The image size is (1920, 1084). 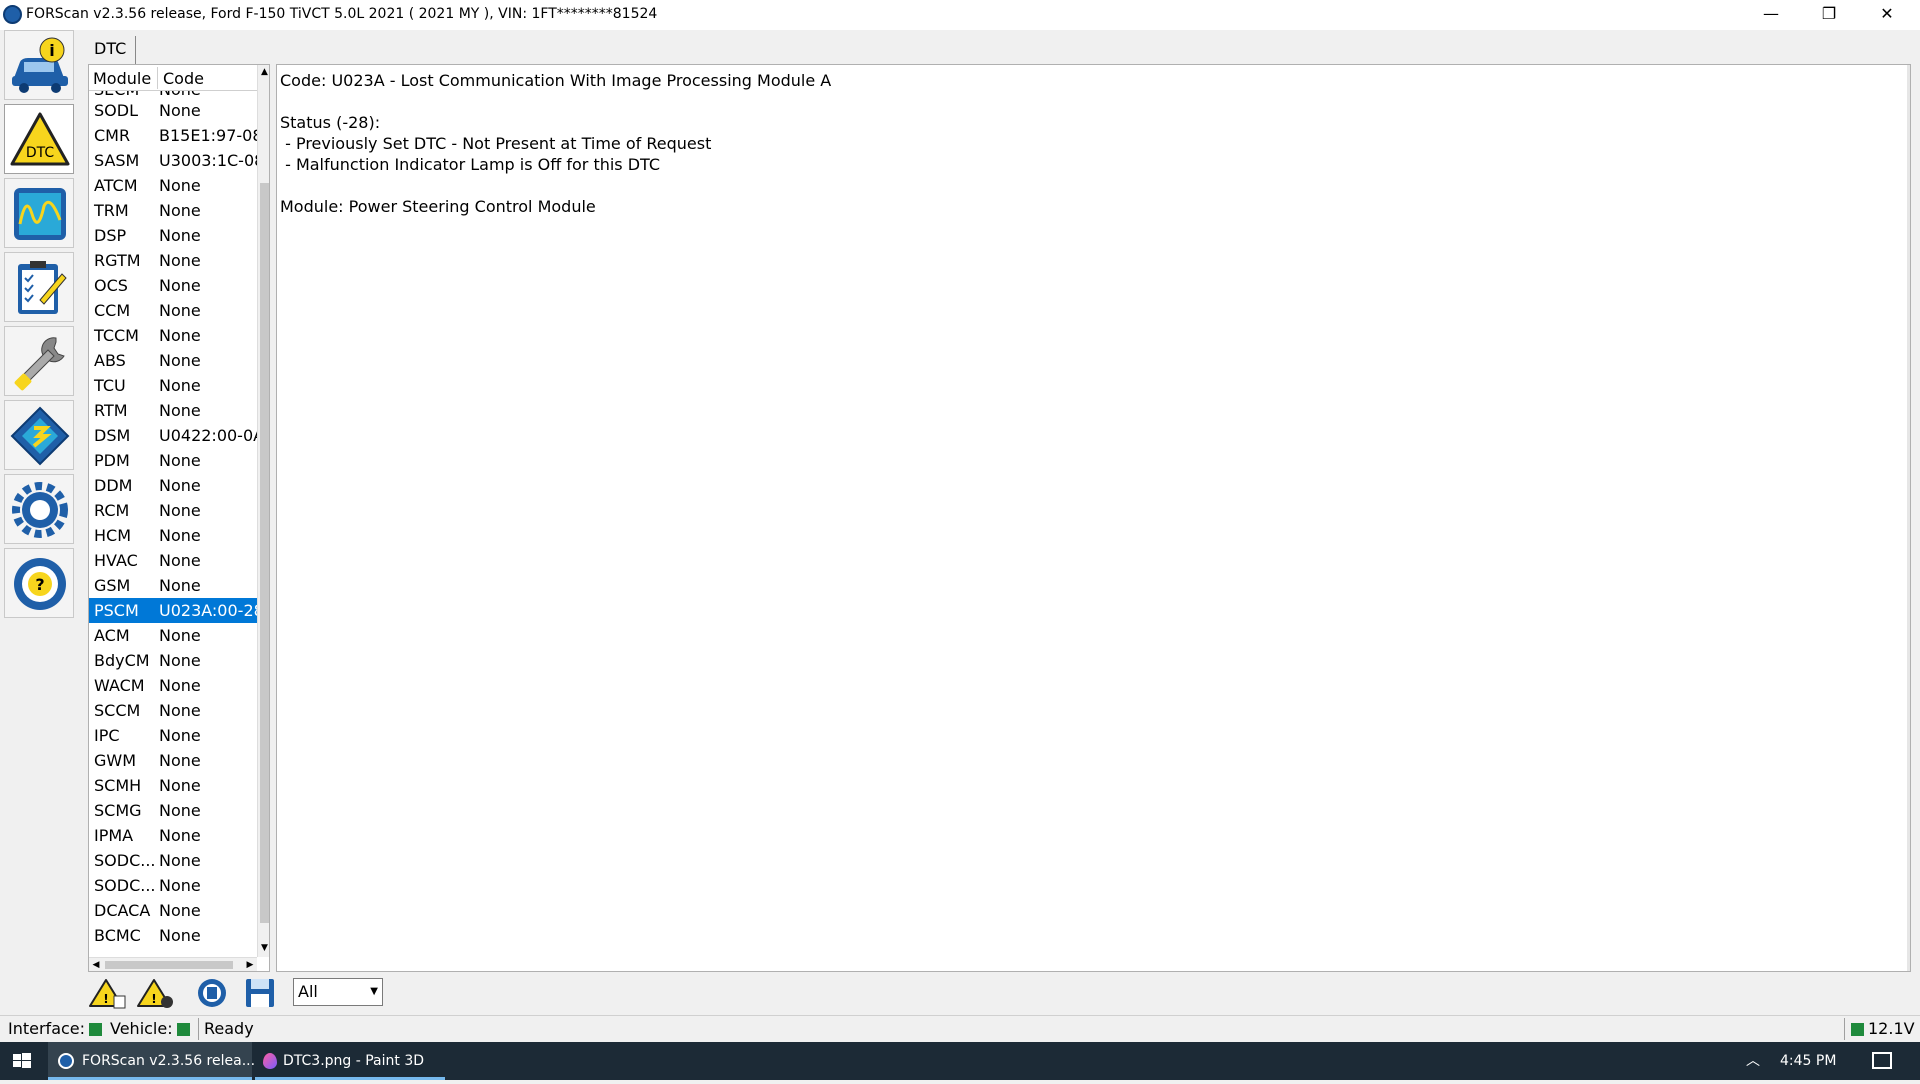 I want to click on table-row: DSM U0422:00-0A, so click(x=173, y=435).